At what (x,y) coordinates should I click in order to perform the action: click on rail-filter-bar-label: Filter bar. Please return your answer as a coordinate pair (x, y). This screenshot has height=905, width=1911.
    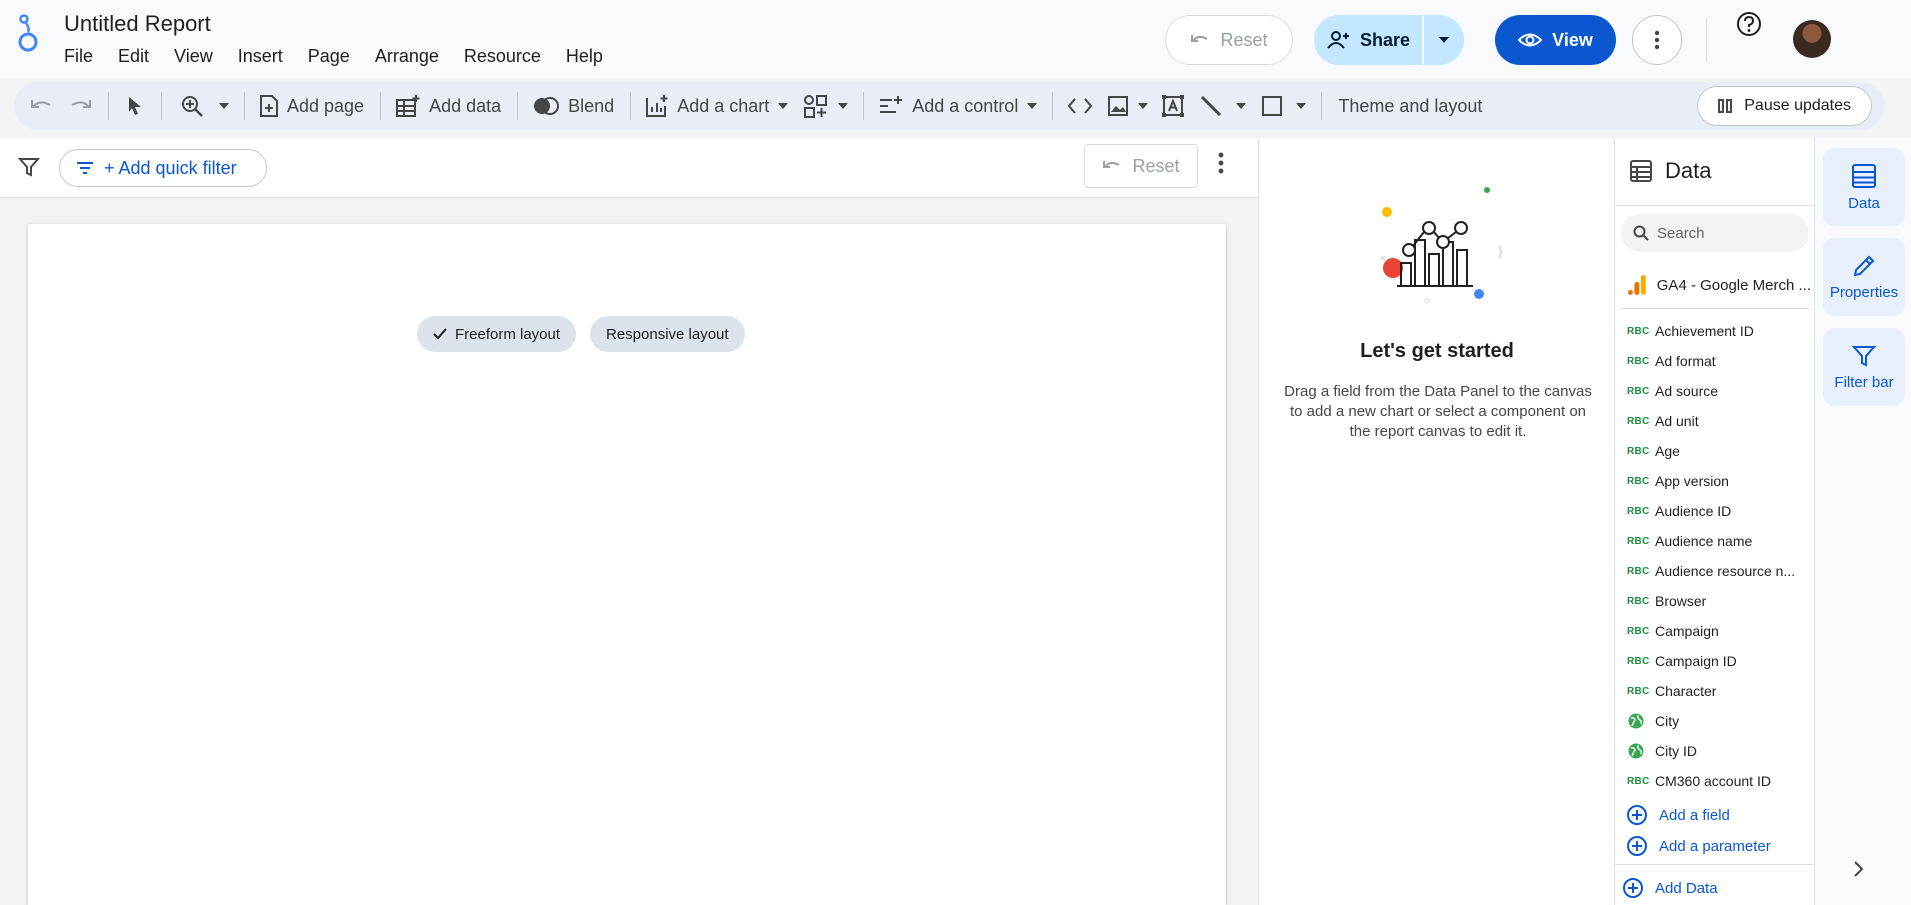
    Looking at the image, I should click on (1864, 382).